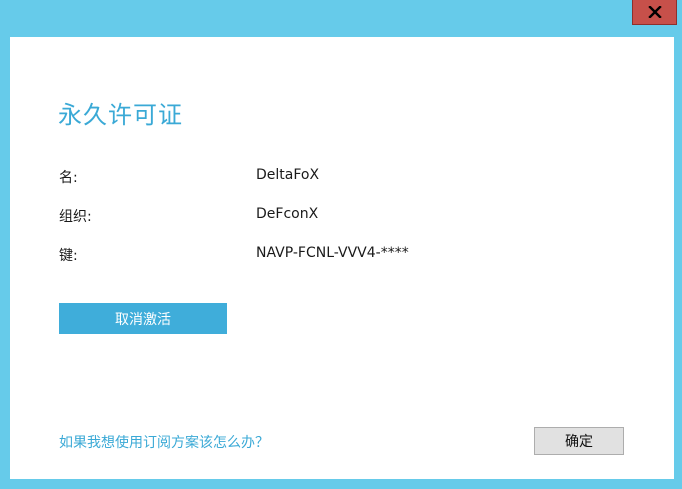 The height and width of the screenshot is (489, 682). What do you see at coordinates (68, 256) in the screenshot?
I see `key-label: 键:` at bounding box center [68, 256].